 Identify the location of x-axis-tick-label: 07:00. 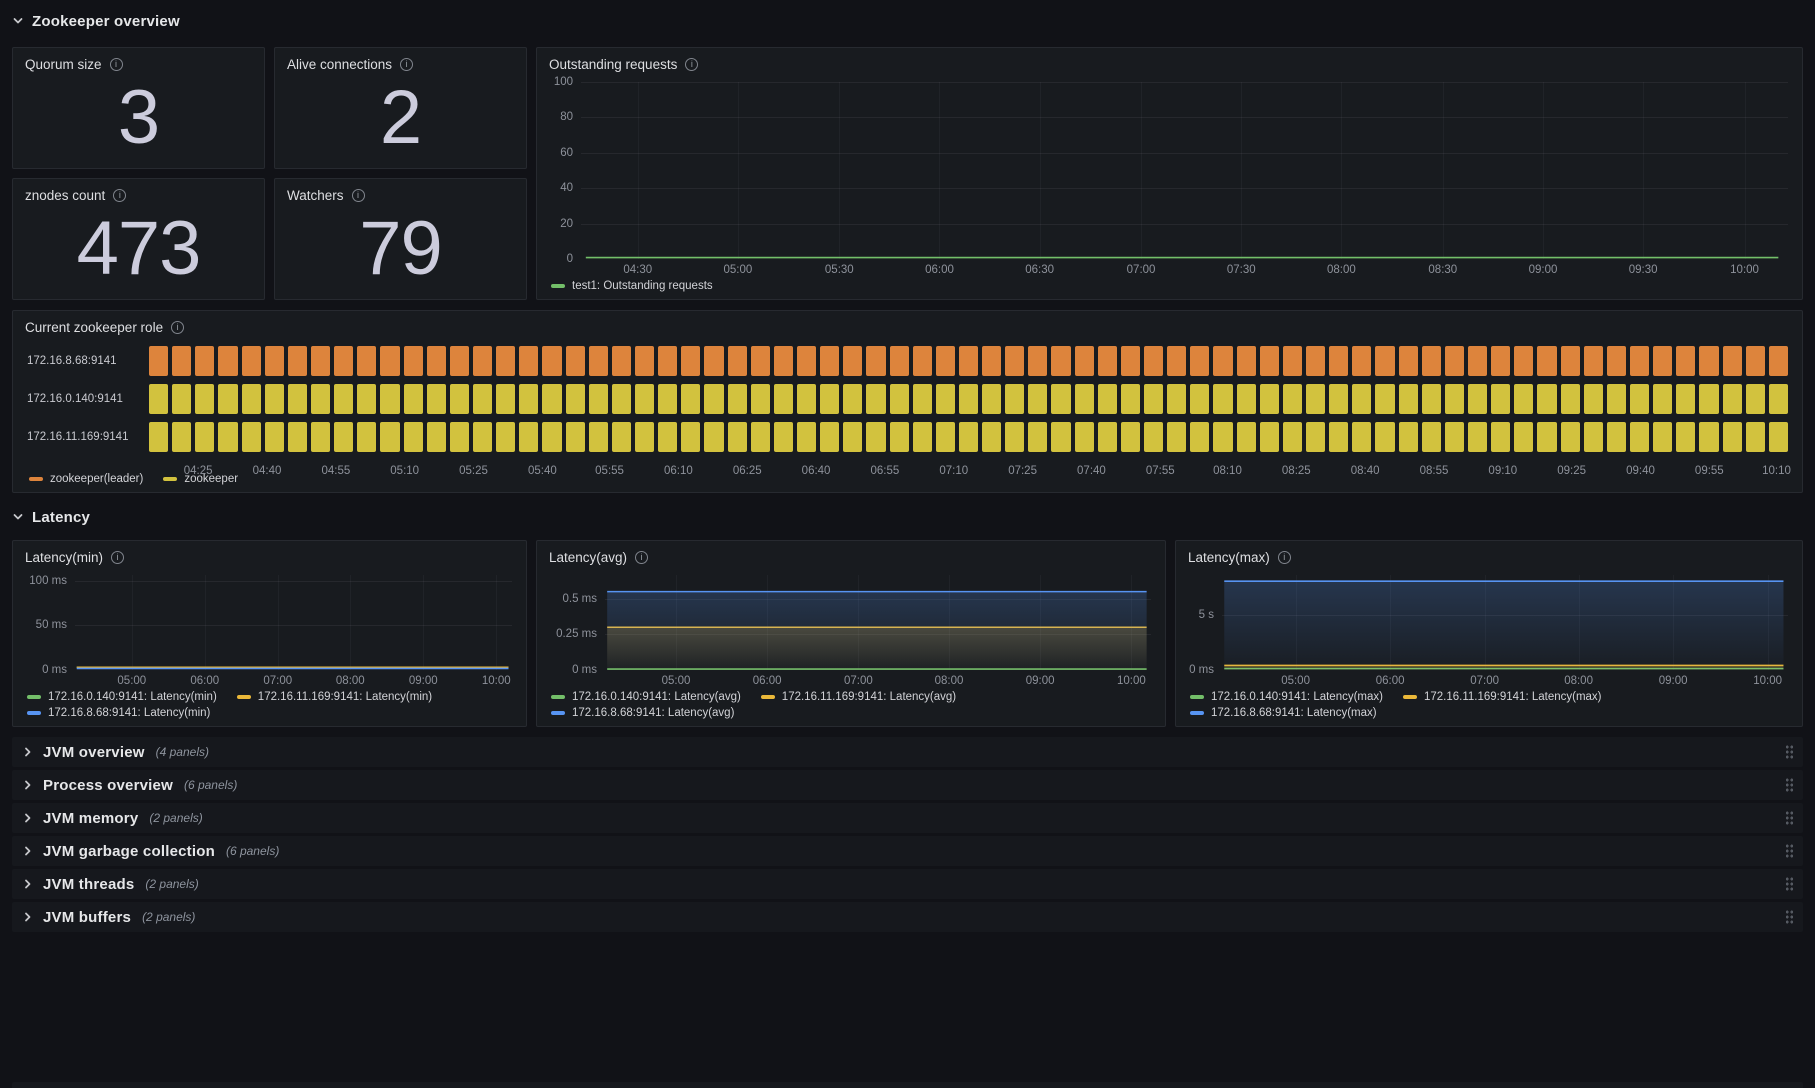
(858, 681).